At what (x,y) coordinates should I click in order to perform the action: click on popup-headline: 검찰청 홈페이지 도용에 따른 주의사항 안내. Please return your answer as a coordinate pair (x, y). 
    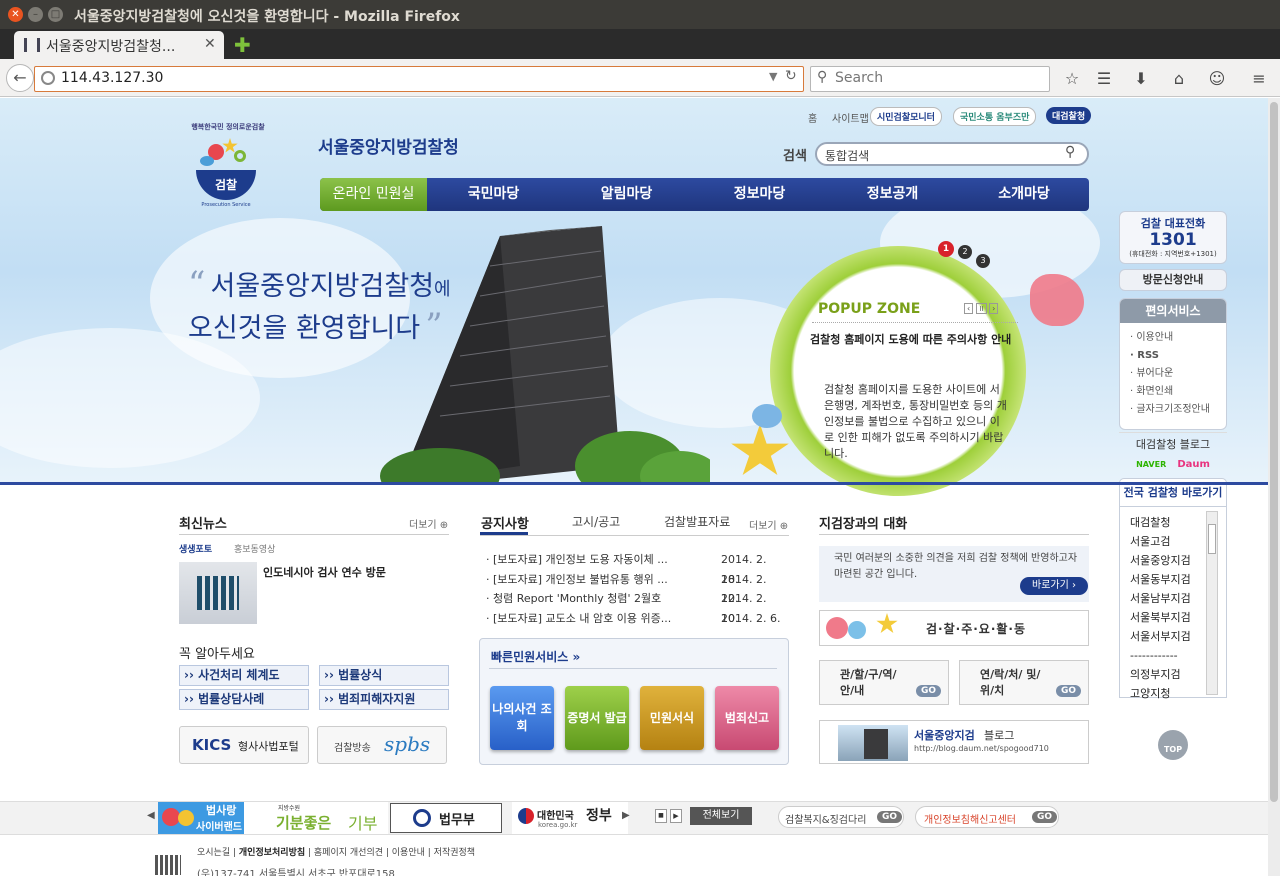
    Looking at the image, I should click on (915, 339).